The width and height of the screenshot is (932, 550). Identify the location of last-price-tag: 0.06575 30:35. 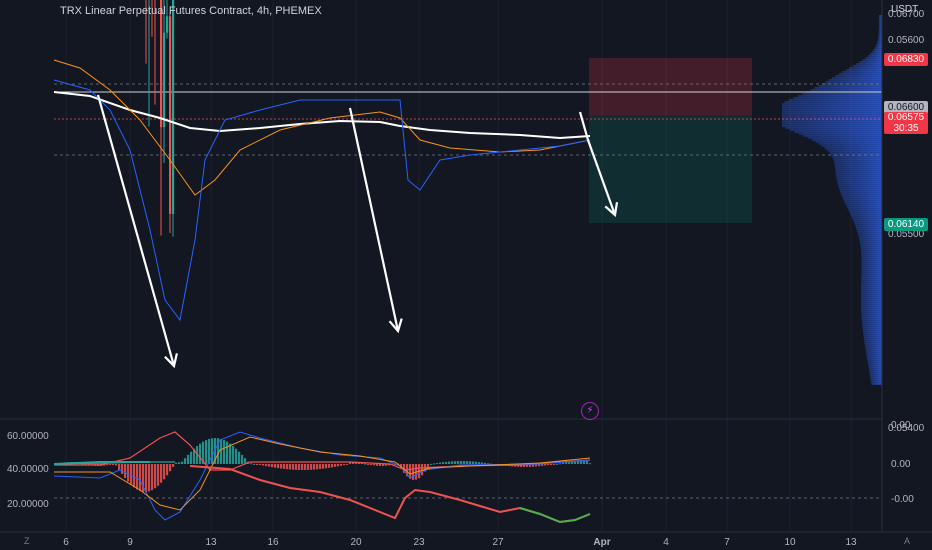
(906, 123).